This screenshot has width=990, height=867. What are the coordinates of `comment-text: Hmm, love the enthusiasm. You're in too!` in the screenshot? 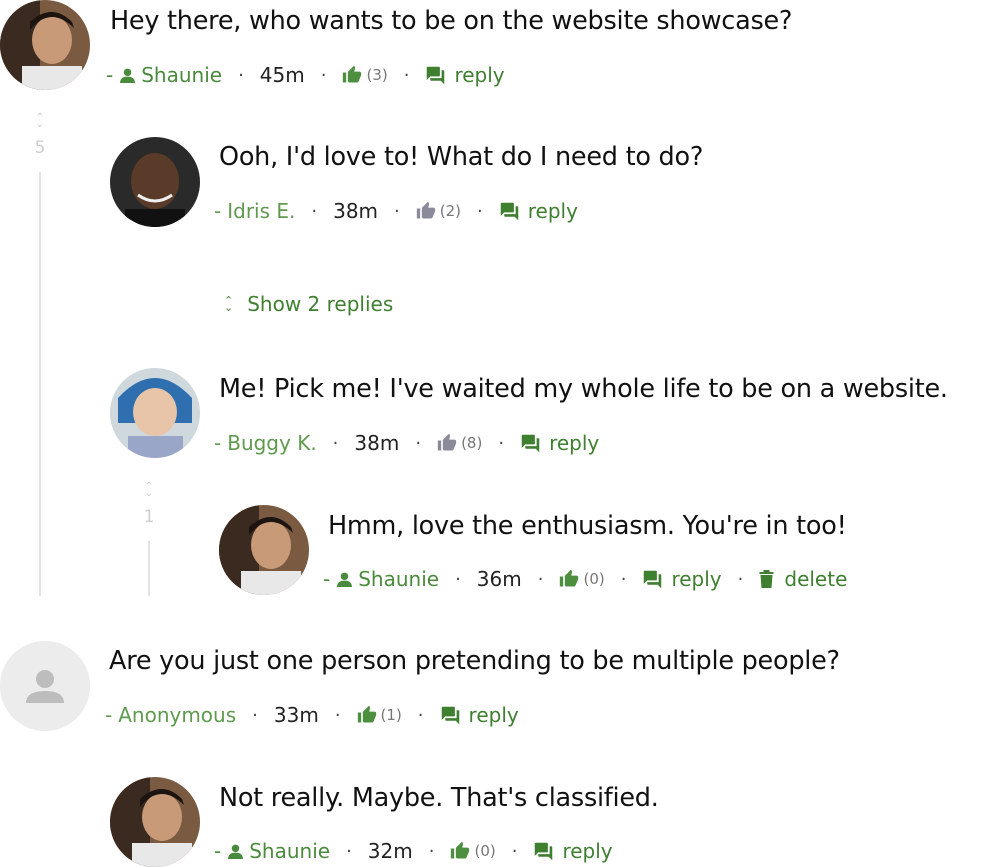 It's located at (587, 526).